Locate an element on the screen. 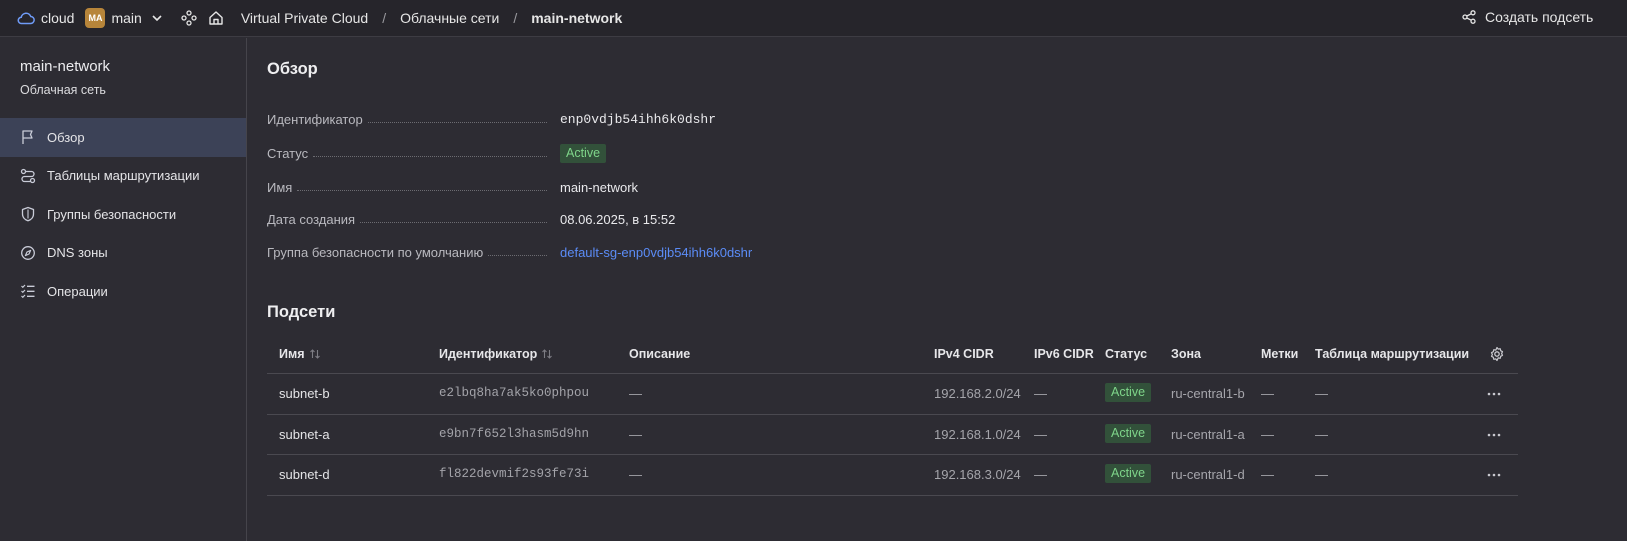  column-header-id: Идентификатор is located at coordinates (496, 354).